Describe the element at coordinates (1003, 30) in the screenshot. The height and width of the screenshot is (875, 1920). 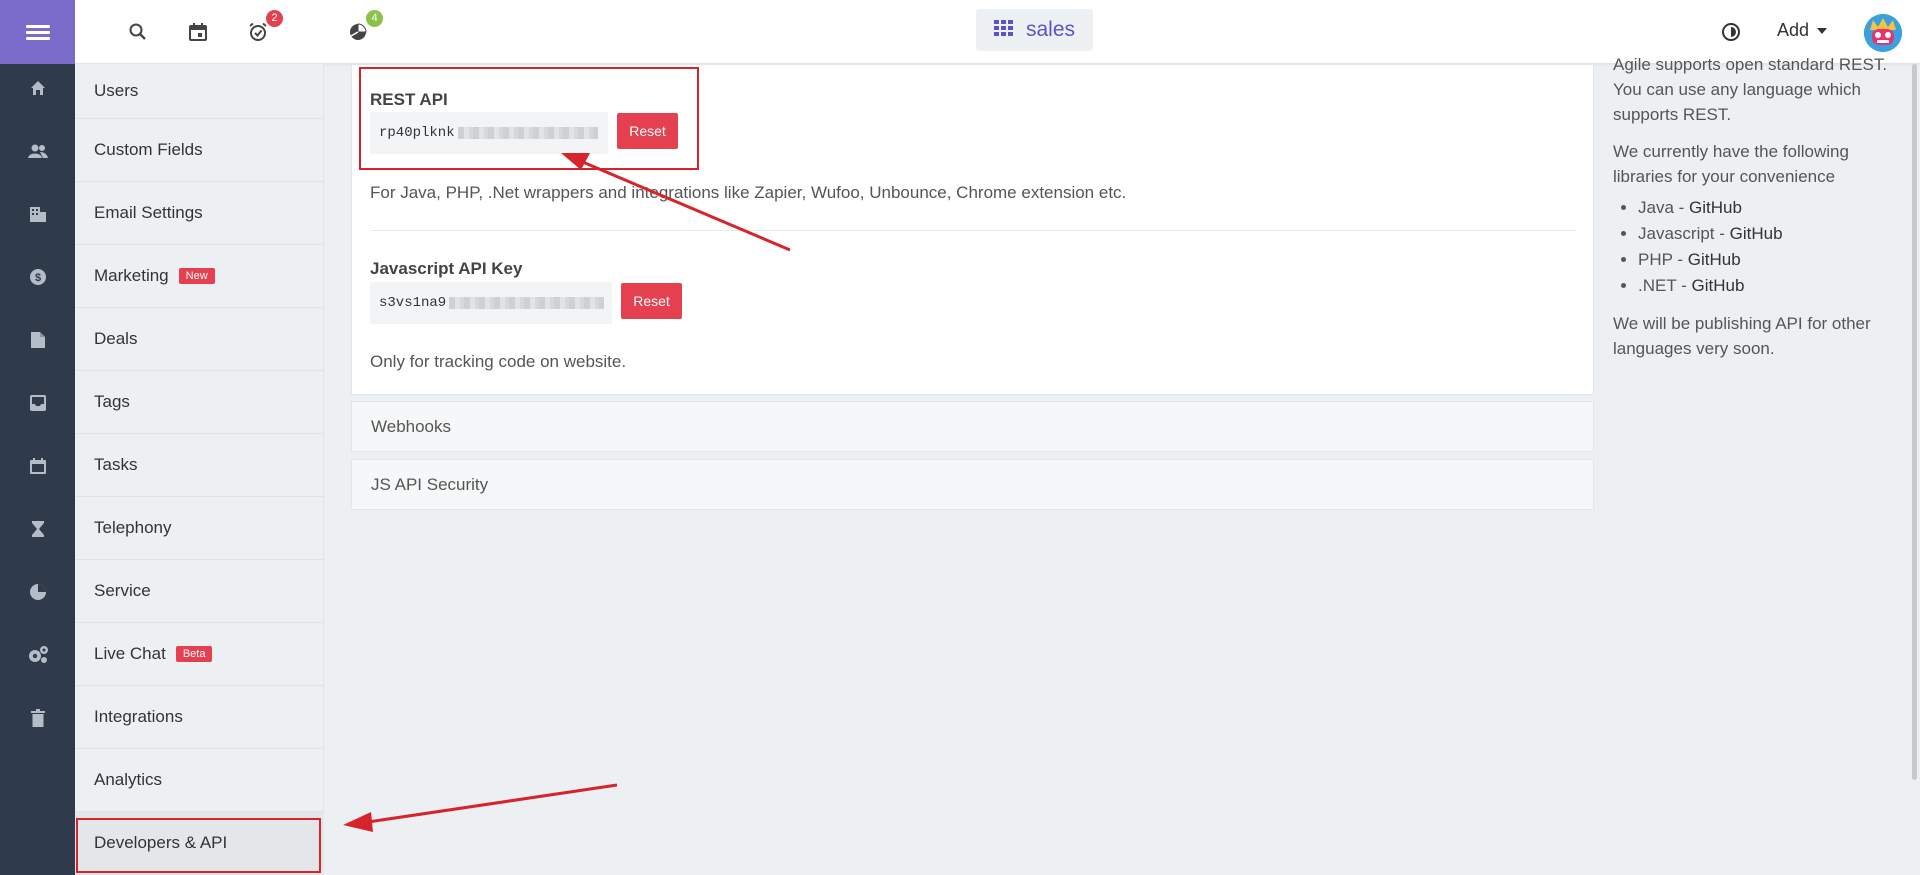
I see `grid-icon` at that location.